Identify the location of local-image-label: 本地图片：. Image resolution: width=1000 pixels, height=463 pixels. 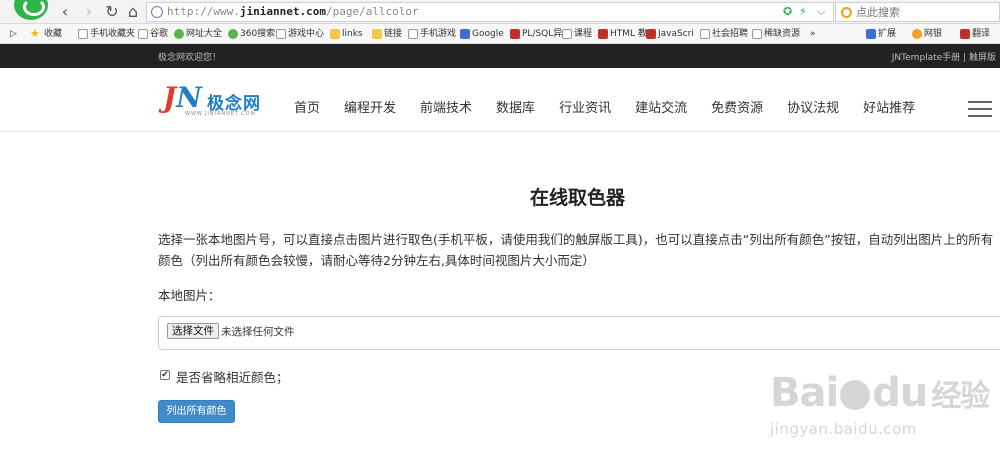
(189, 295).